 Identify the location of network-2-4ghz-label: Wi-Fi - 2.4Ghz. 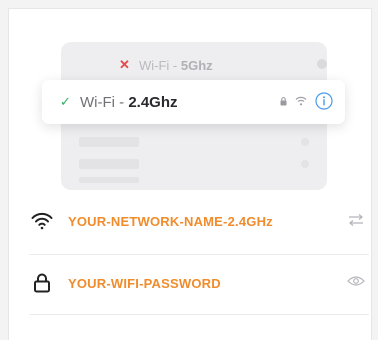
(129, 102).